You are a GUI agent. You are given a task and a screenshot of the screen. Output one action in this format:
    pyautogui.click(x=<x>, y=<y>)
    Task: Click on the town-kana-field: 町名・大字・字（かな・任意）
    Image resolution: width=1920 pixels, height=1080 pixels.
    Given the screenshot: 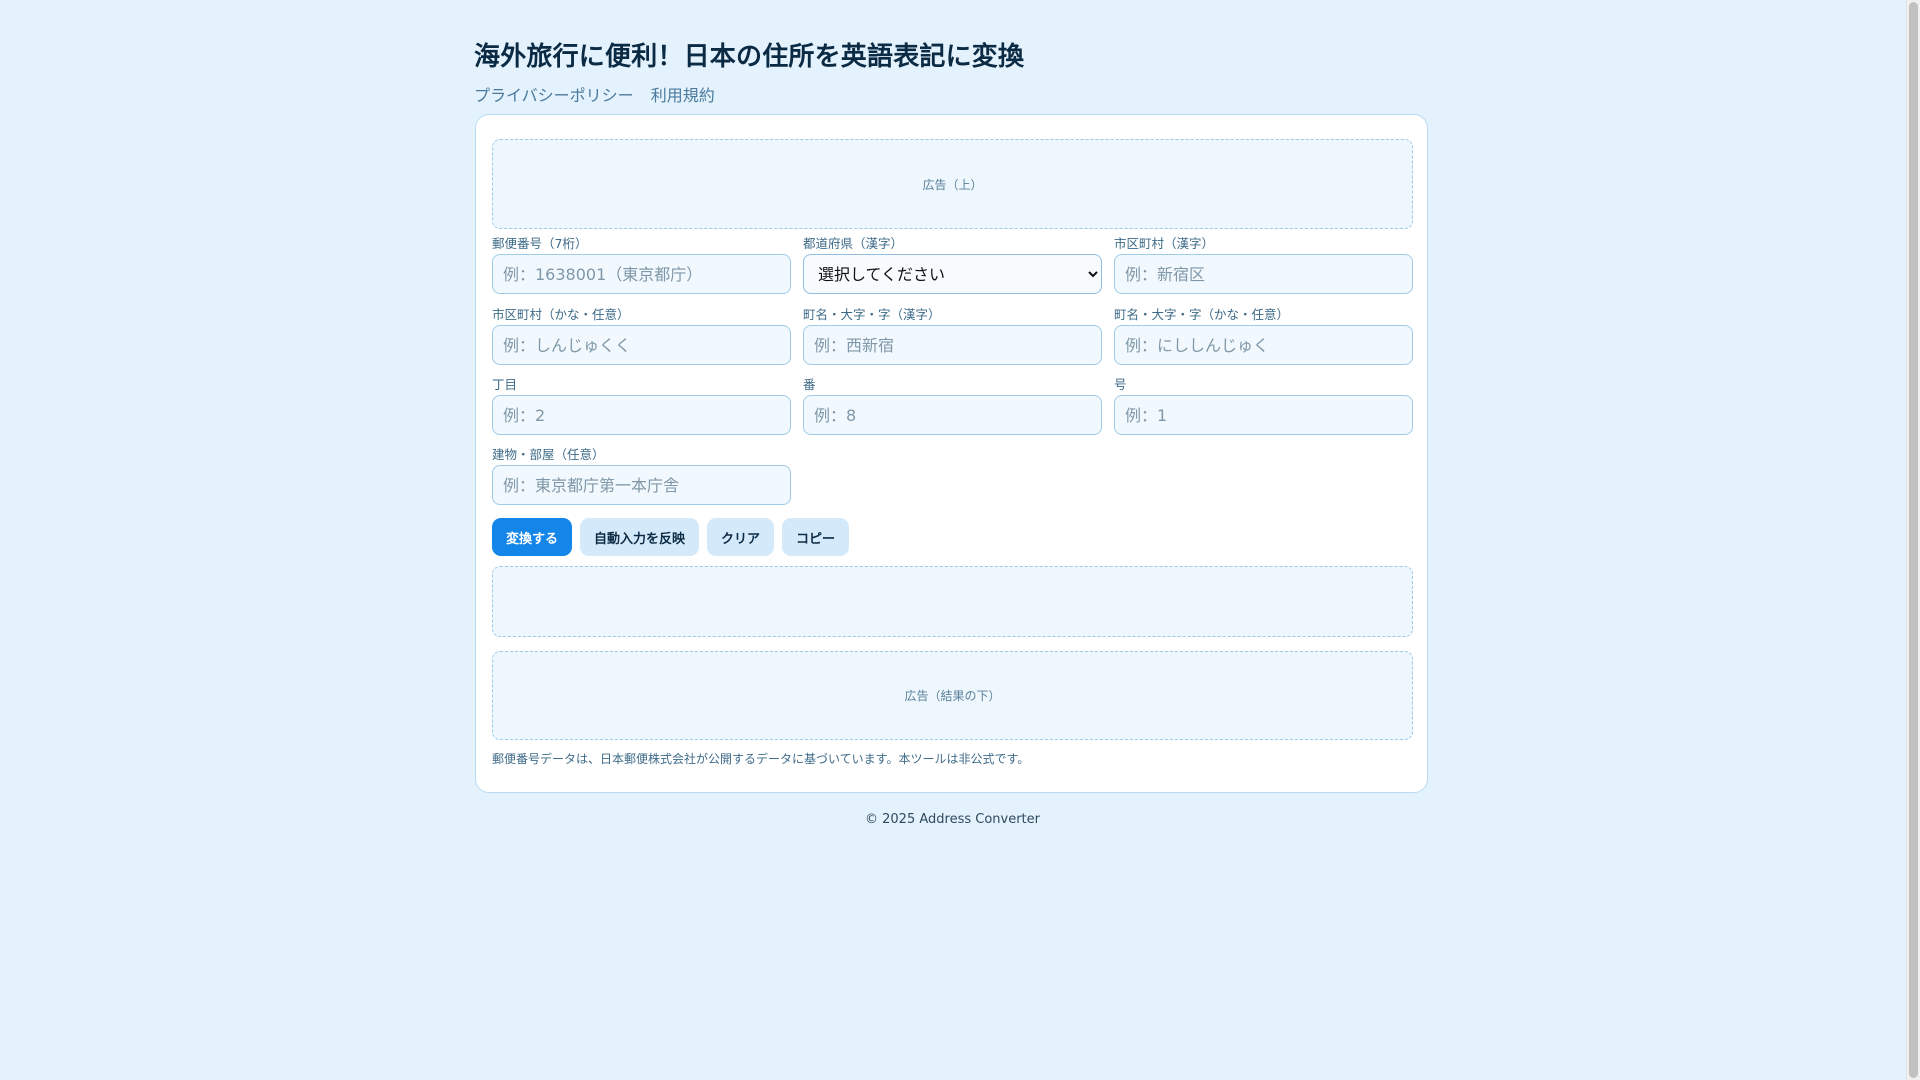 What is the action you would take?
    pyautogui.click(x=1263, y=336)
    